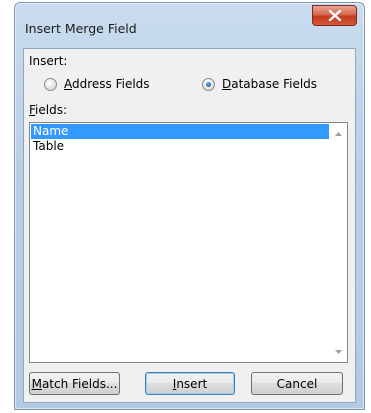 The width and height of the screenshot is (371, 413). What do you see at coordinates (180, 146) in the screenshot?
I see `list-item-table: Table` at bounding box center [180, 146].